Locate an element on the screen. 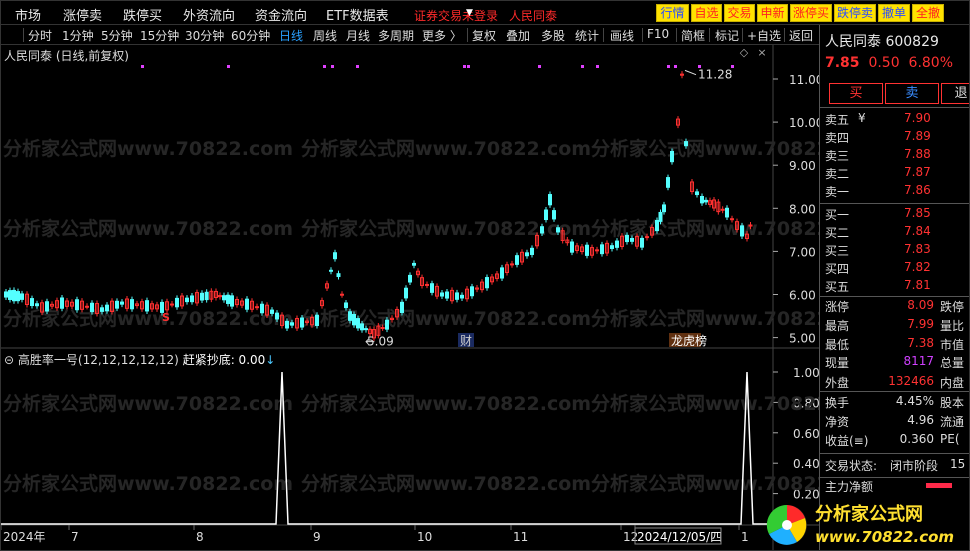  ask-row: 卖一 7.86 is located at coordinates (894, 191).